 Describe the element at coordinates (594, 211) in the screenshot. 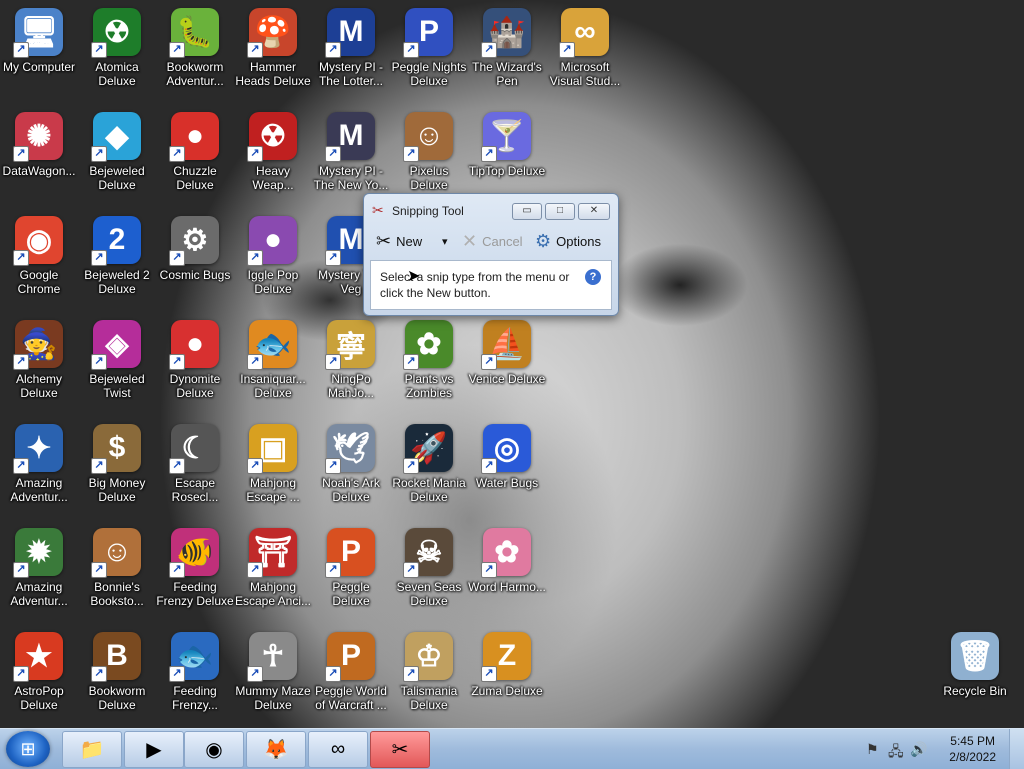

I see `close-button: ✕` at that location.